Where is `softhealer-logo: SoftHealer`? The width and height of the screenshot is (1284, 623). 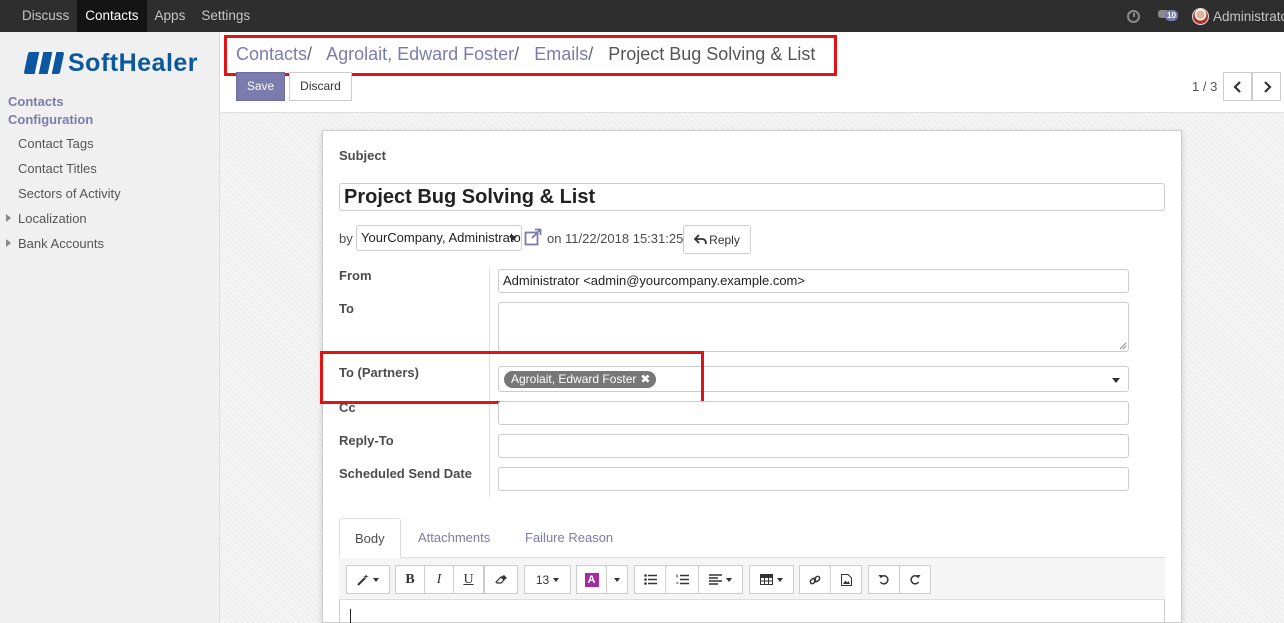
softhealer-logo: SoftHealer is located at coordinates (111, 63).